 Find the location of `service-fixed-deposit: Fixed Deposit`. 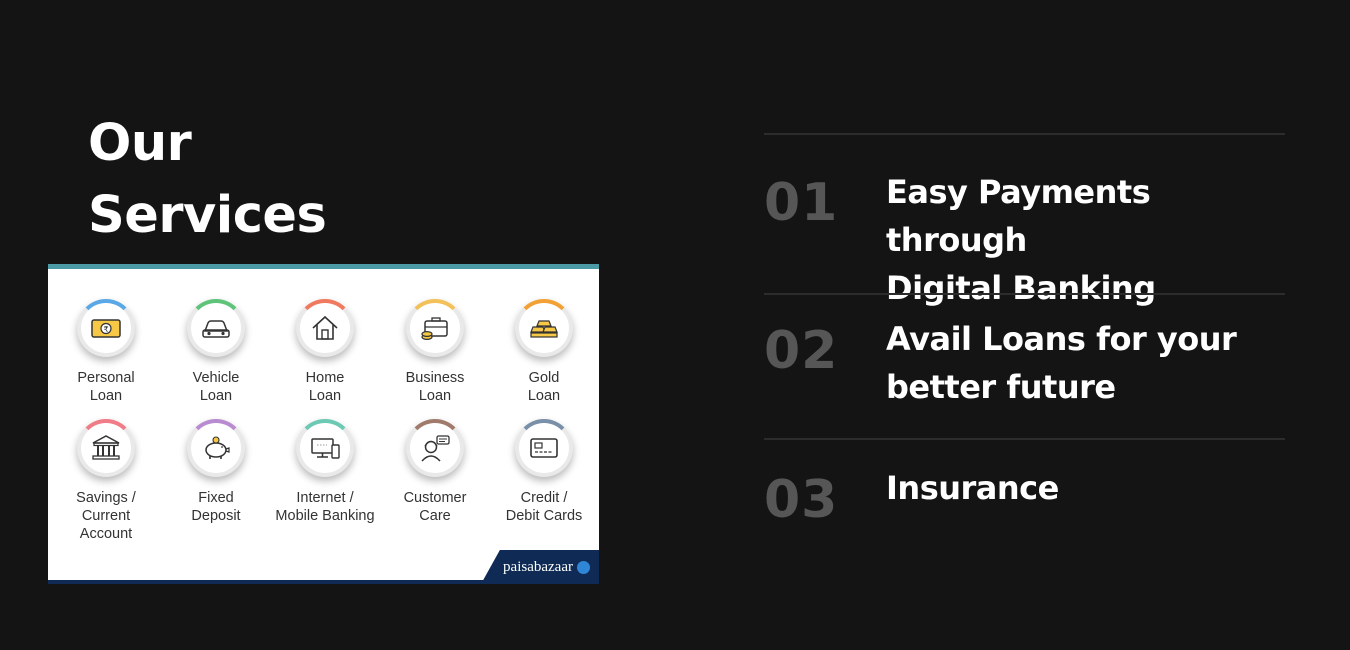

service-fixed-deposit: Fixed Deposit is located at coordinates (216, 472).